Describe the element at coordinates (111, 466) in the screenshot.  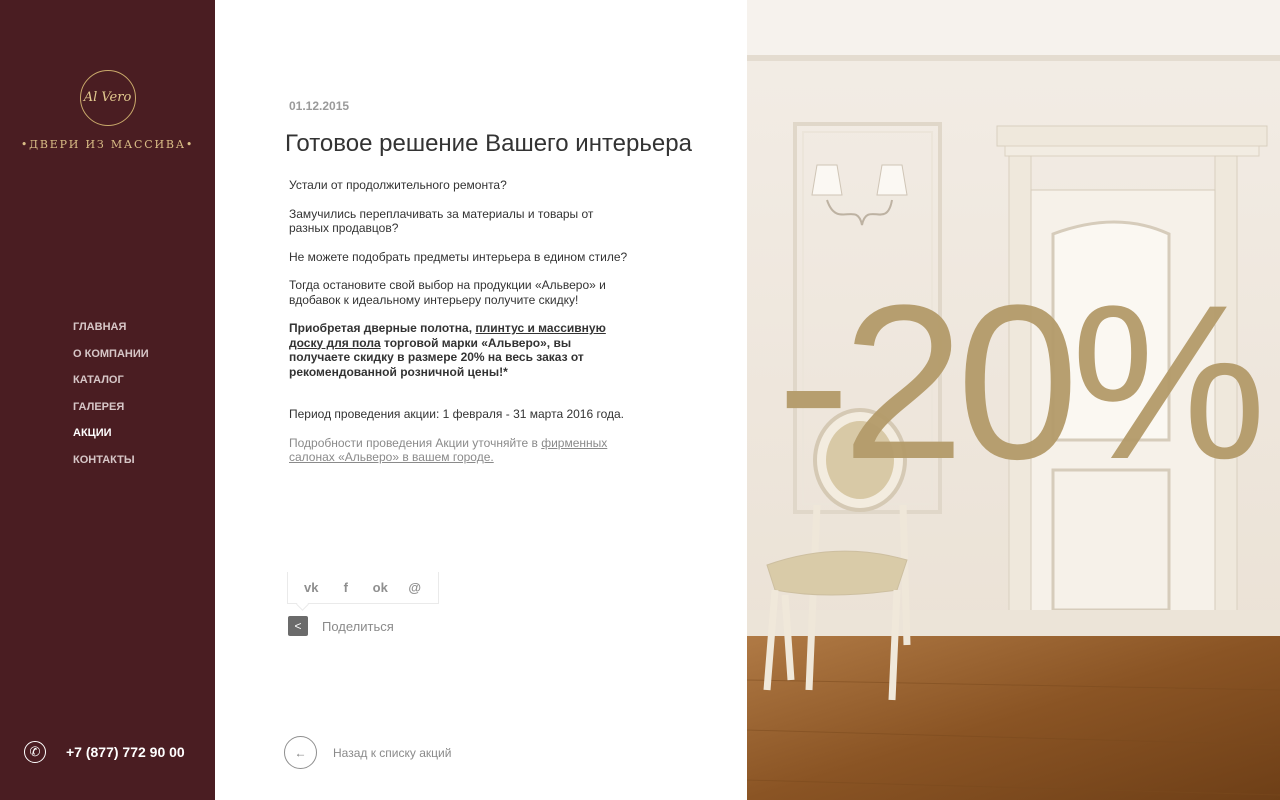
I see `nav-item-contacts: КОНТАКТЫ` at that location.